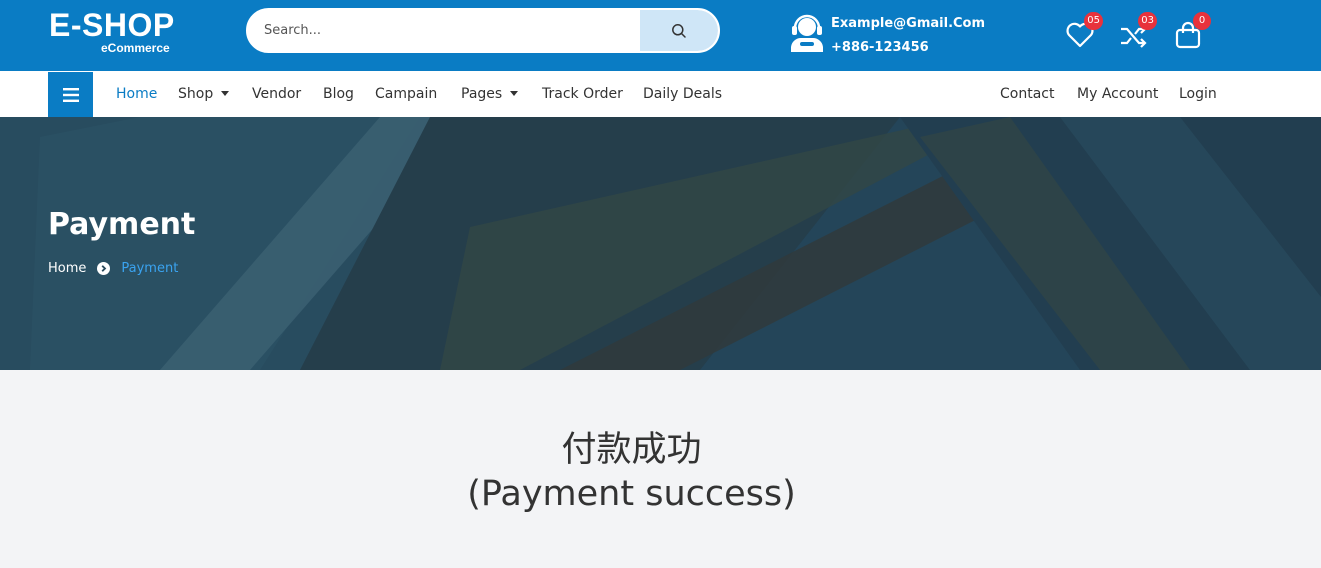 The height and width of the screenshot is (568, 1321). I want to click on contact-info: Example@Gmail.Com +886-123456, so click(887, 36).